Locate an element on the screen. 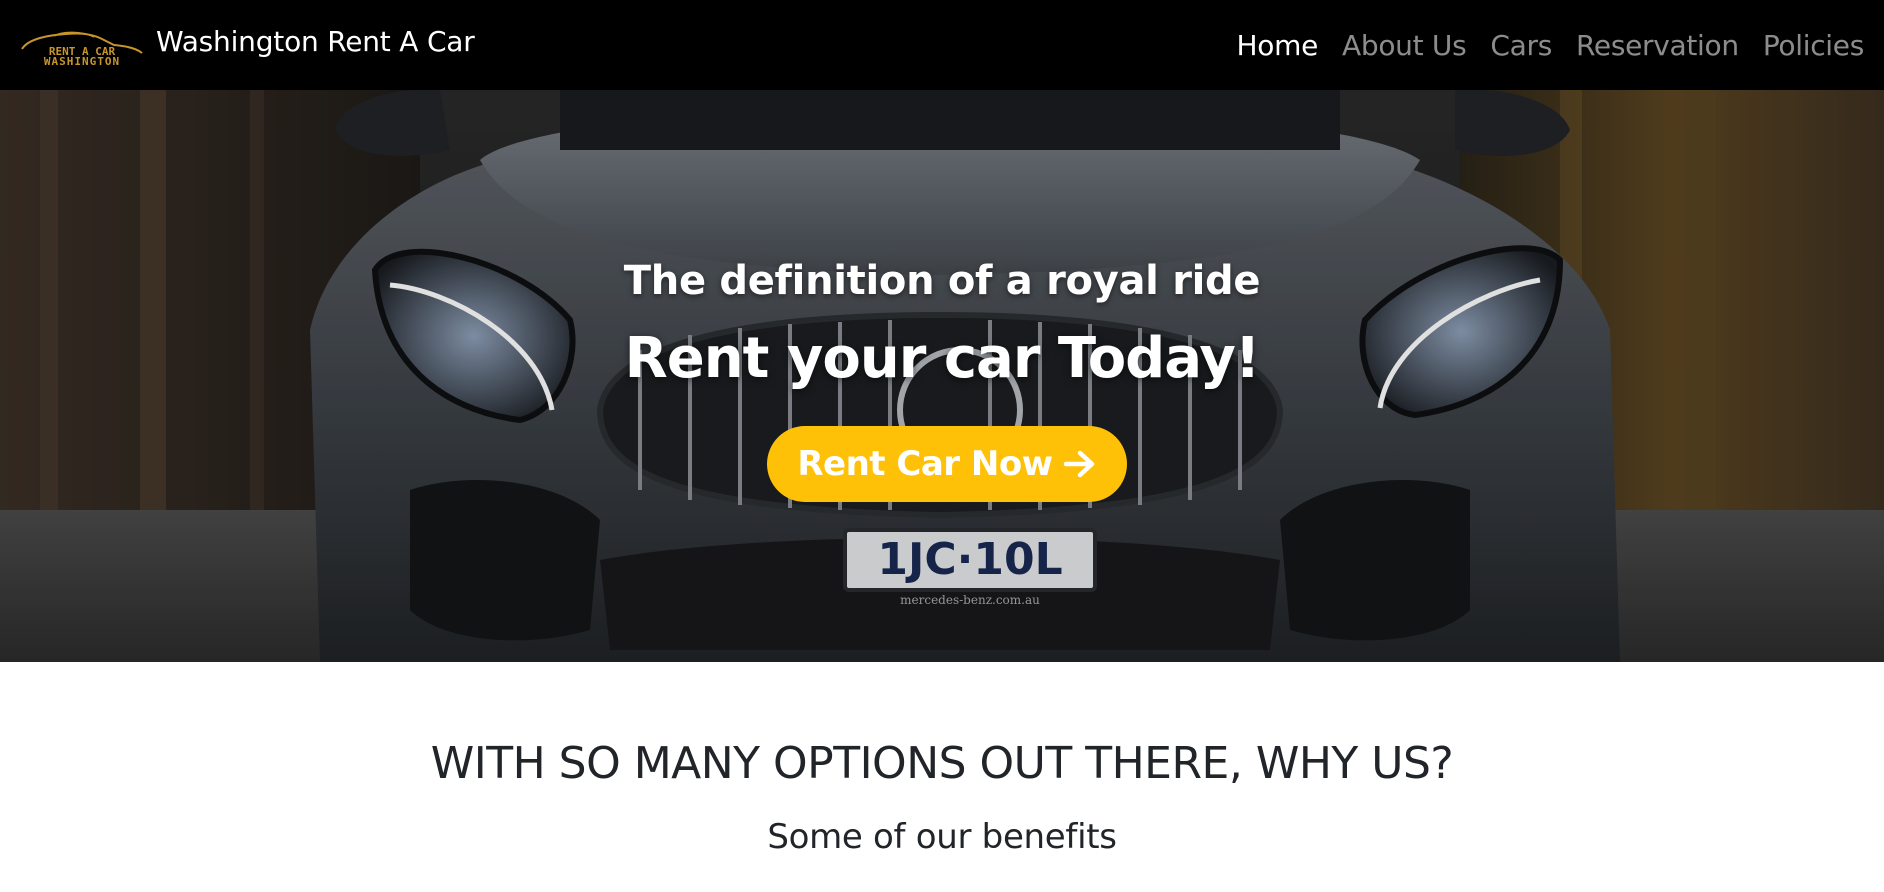 The height and width of the screenshot is (892, 1884). benefits-subheading: Some of our benefits is located at coordinates (942, 837).